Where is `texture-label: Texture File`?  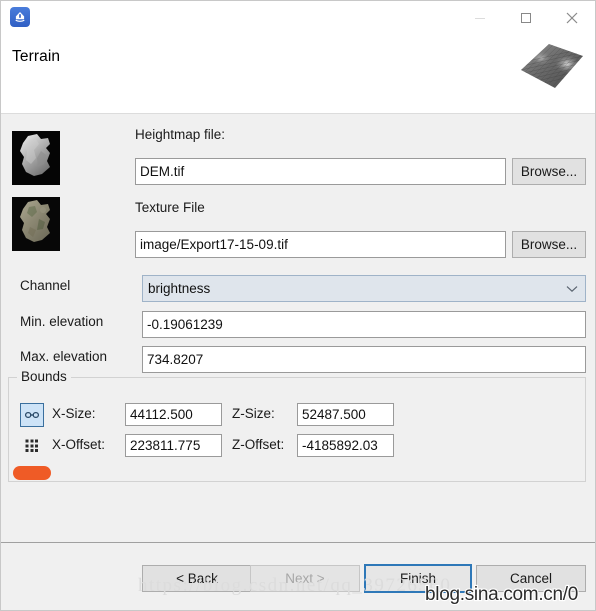
texture-label: Texture File is located at coordinates (170, 207).